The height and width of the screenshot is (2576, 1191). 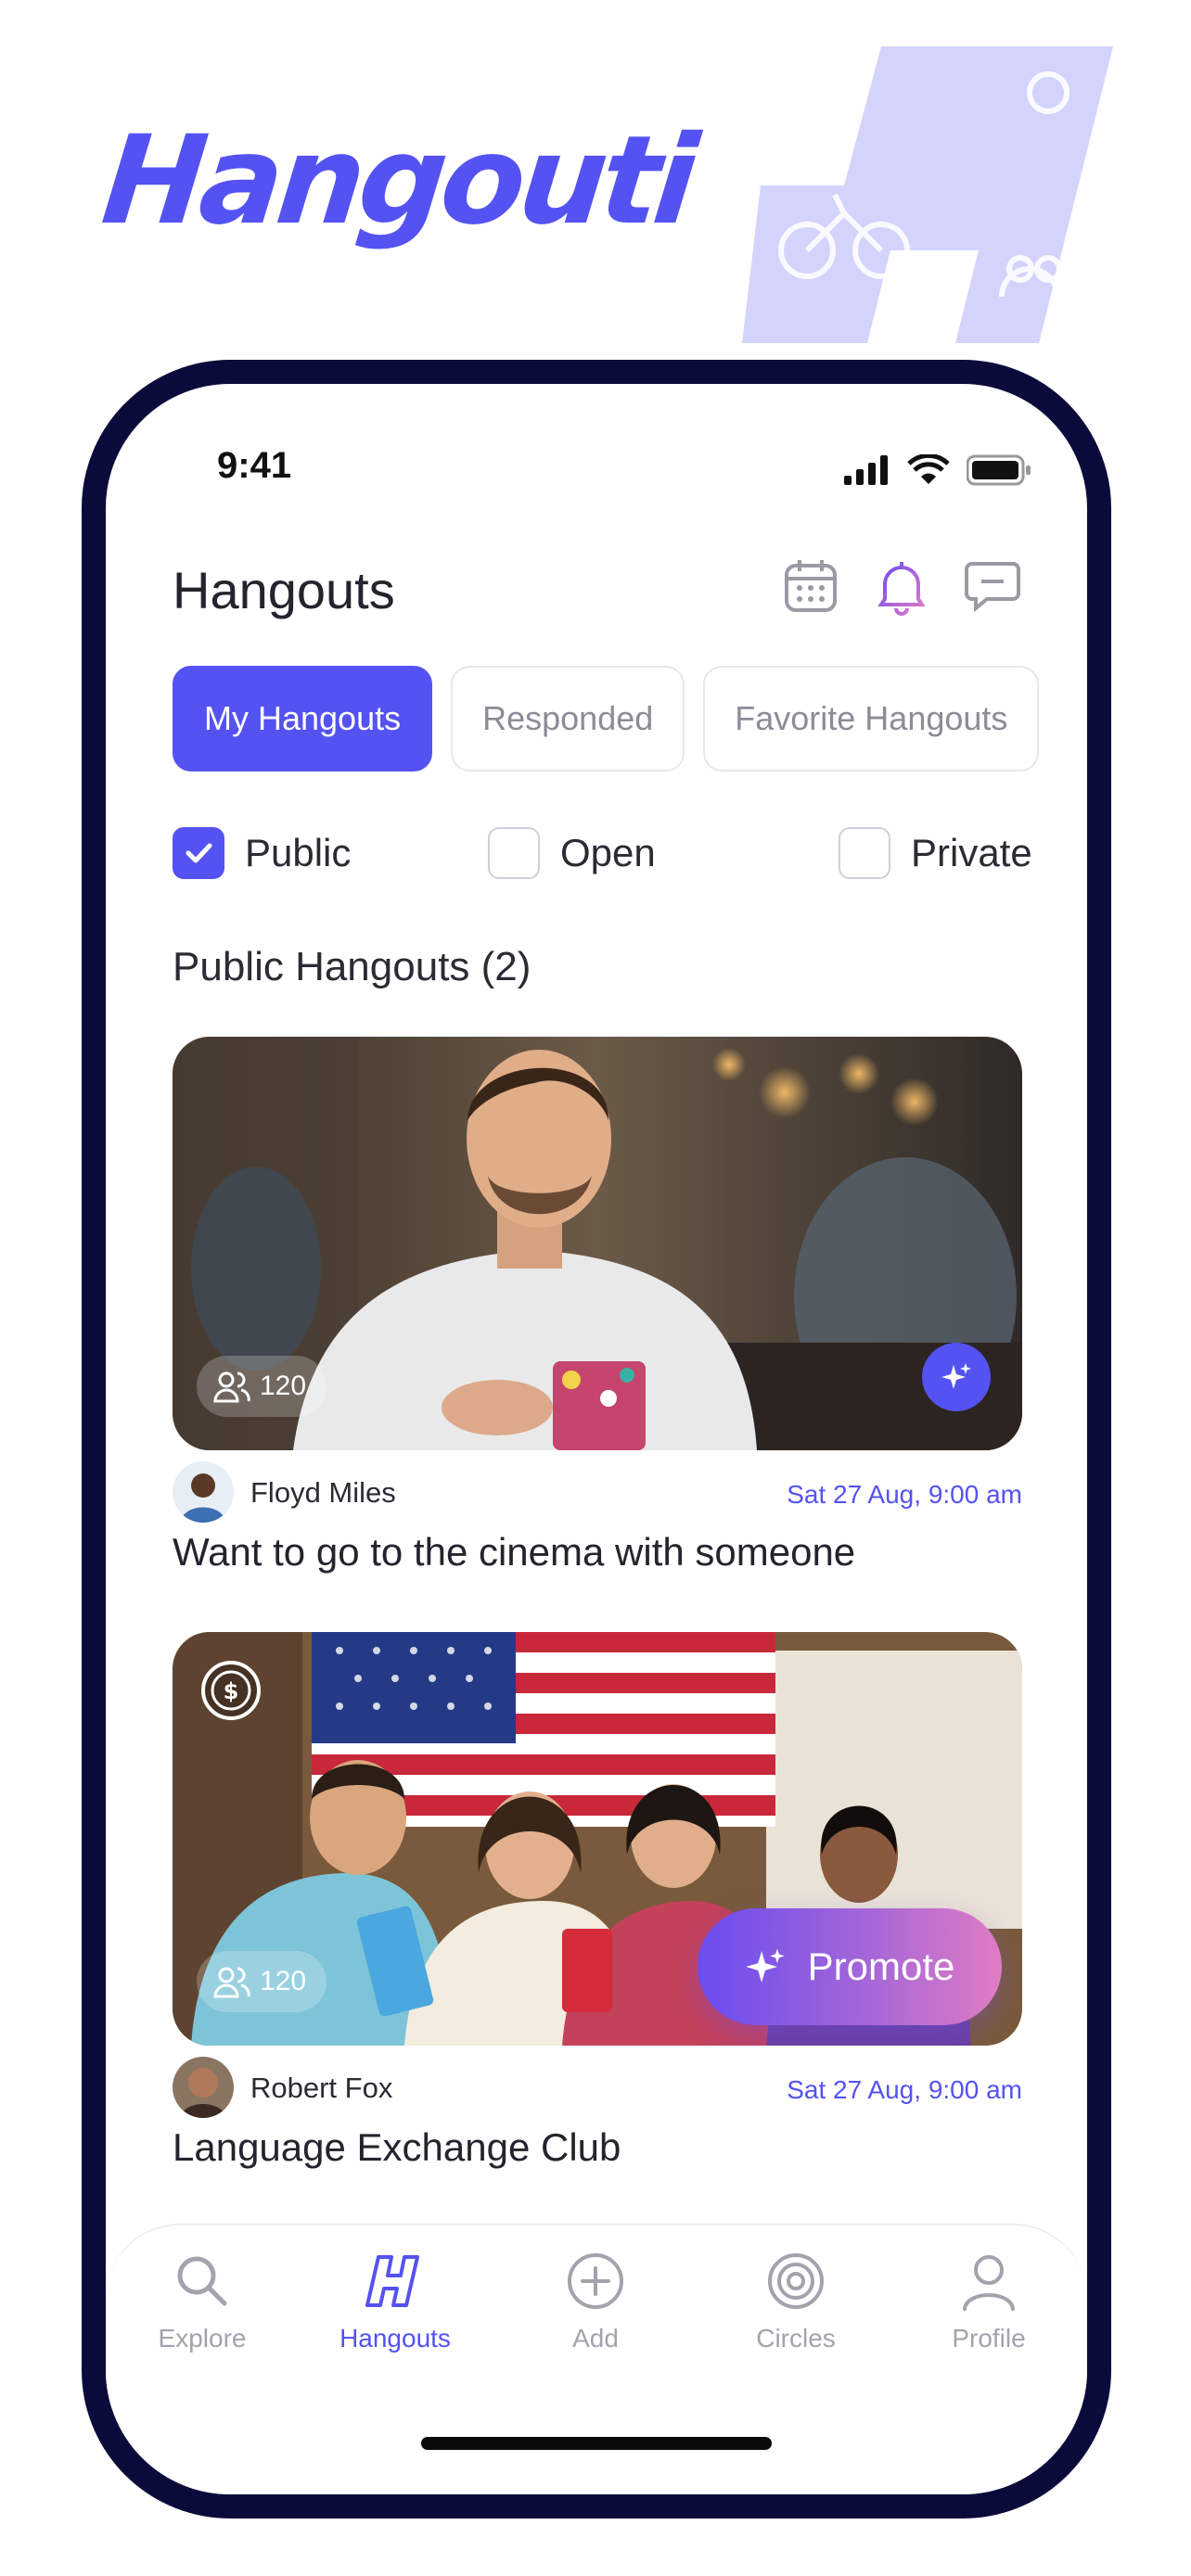 I want to click on filter-open: Open, so click(x=572, y=853).